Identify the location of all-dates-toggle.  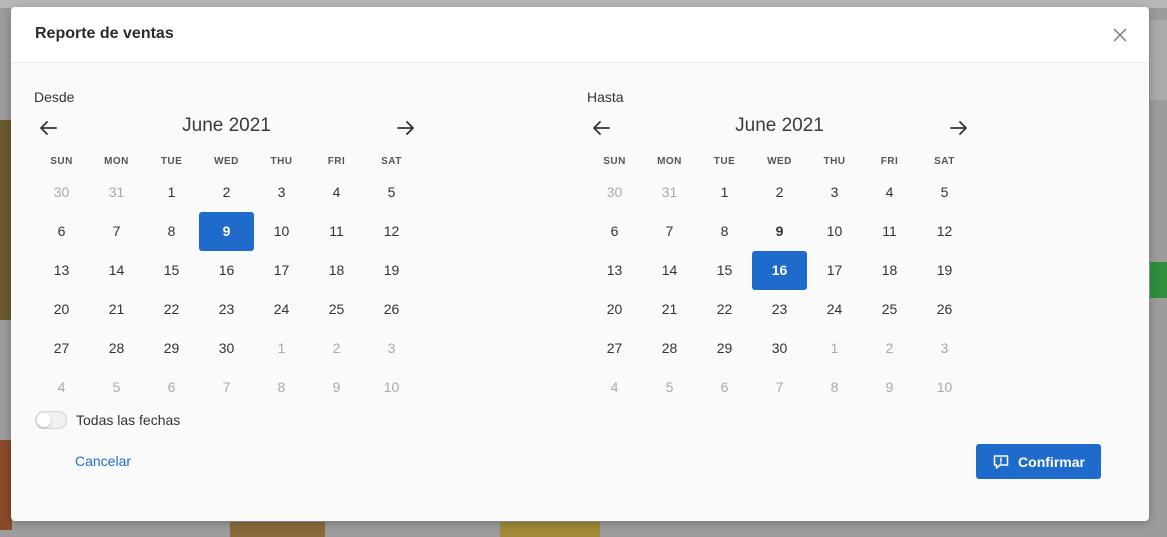
(51, 420).